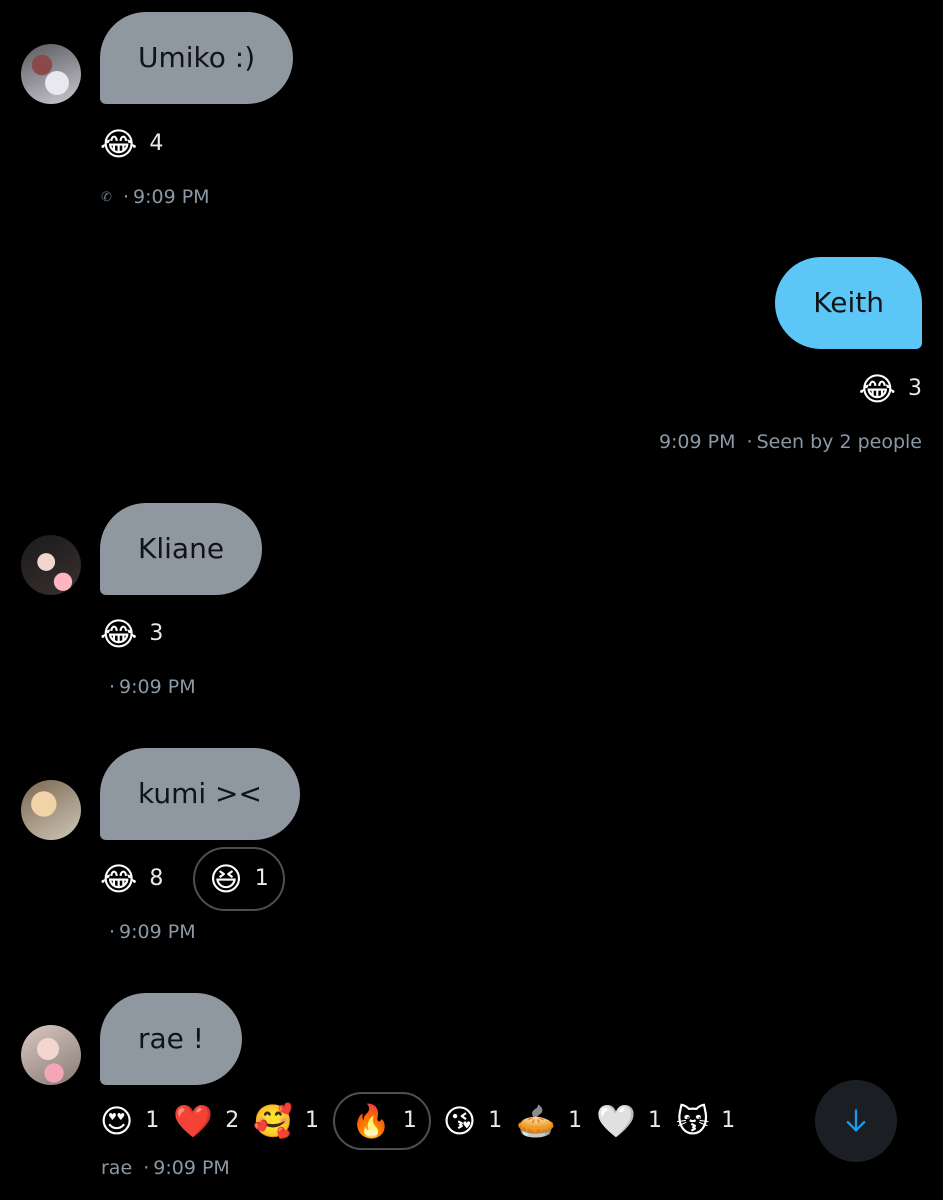  I want to click on red-heart-emoji: ❤️, so click(193, 1121).